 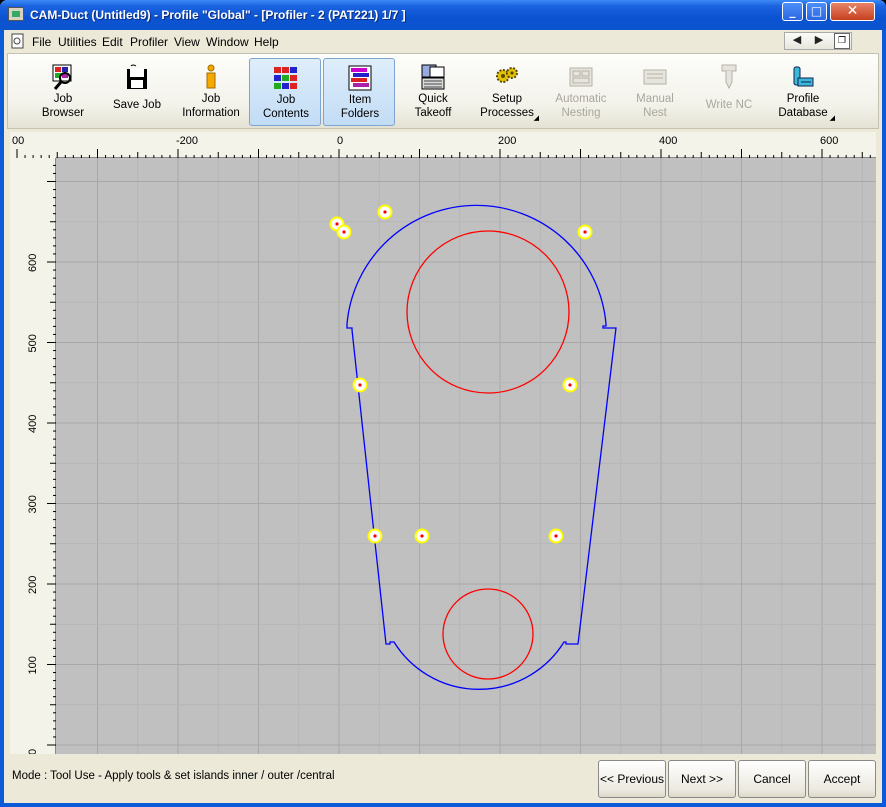 What do you see at coordinates (137, 92) in the screenshot?
I see `save-job-button: Save Job` at bounding box center [137, 92].